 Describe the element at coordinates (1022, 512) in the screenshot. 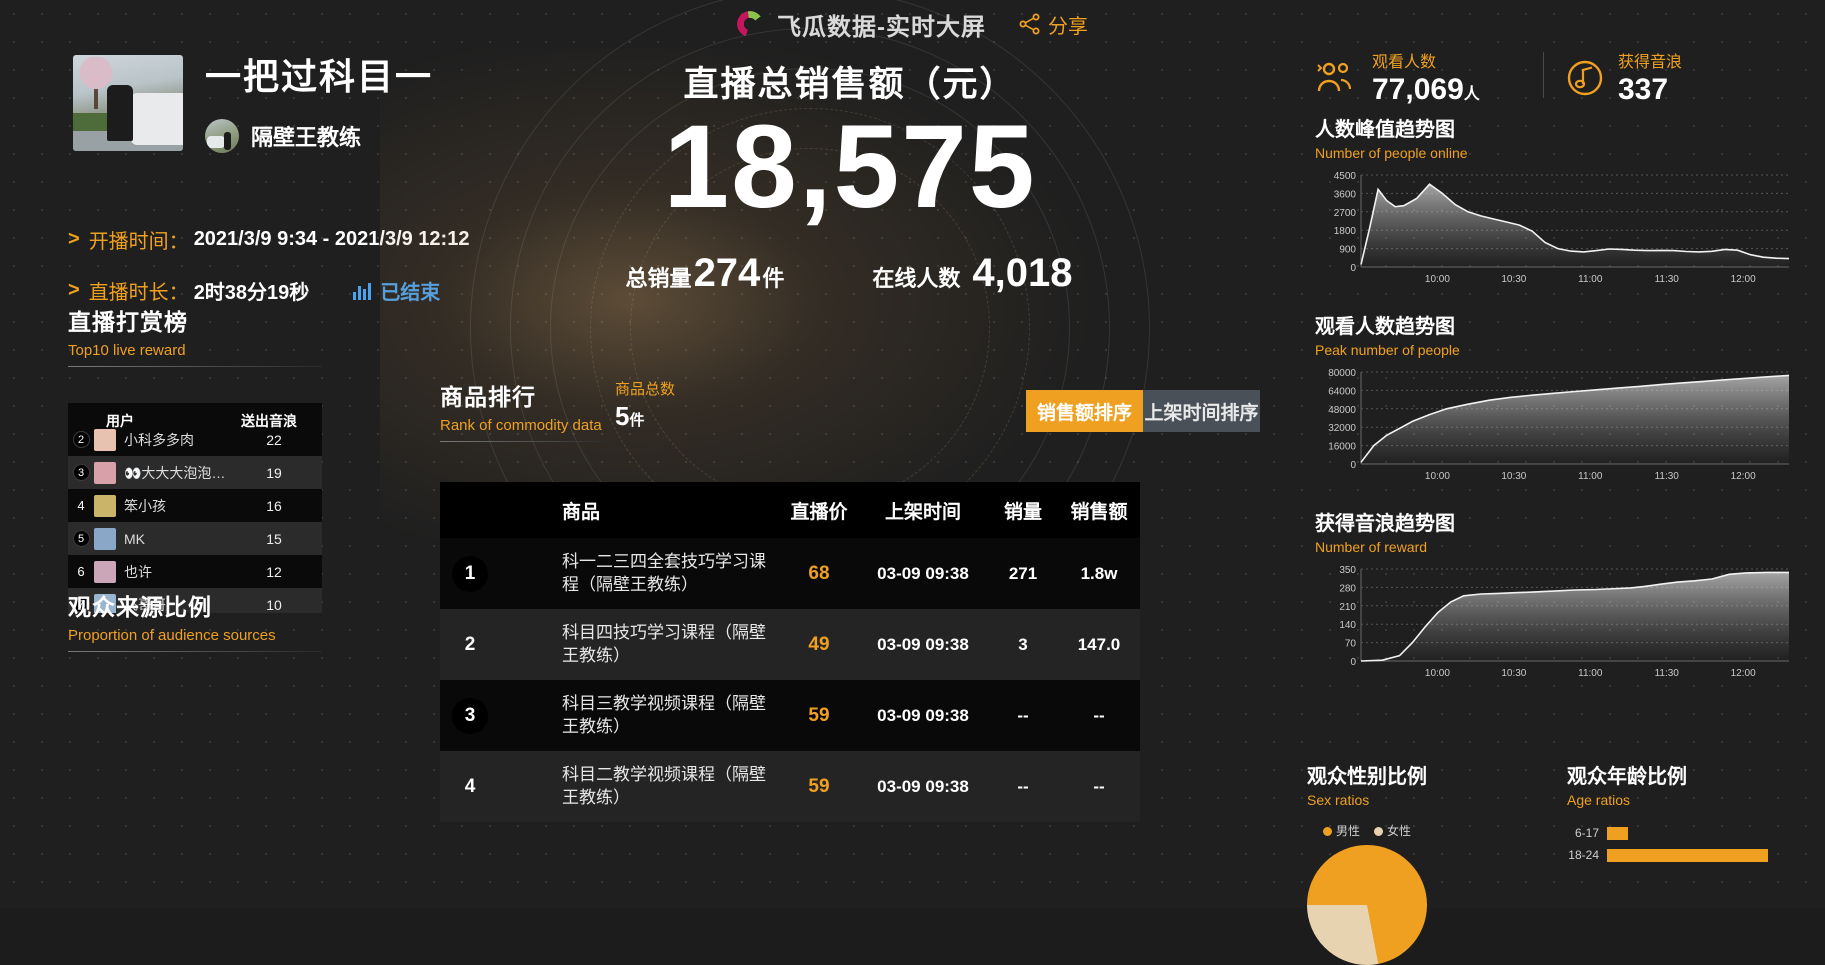

I see `col-quantity: 销量` at that location.